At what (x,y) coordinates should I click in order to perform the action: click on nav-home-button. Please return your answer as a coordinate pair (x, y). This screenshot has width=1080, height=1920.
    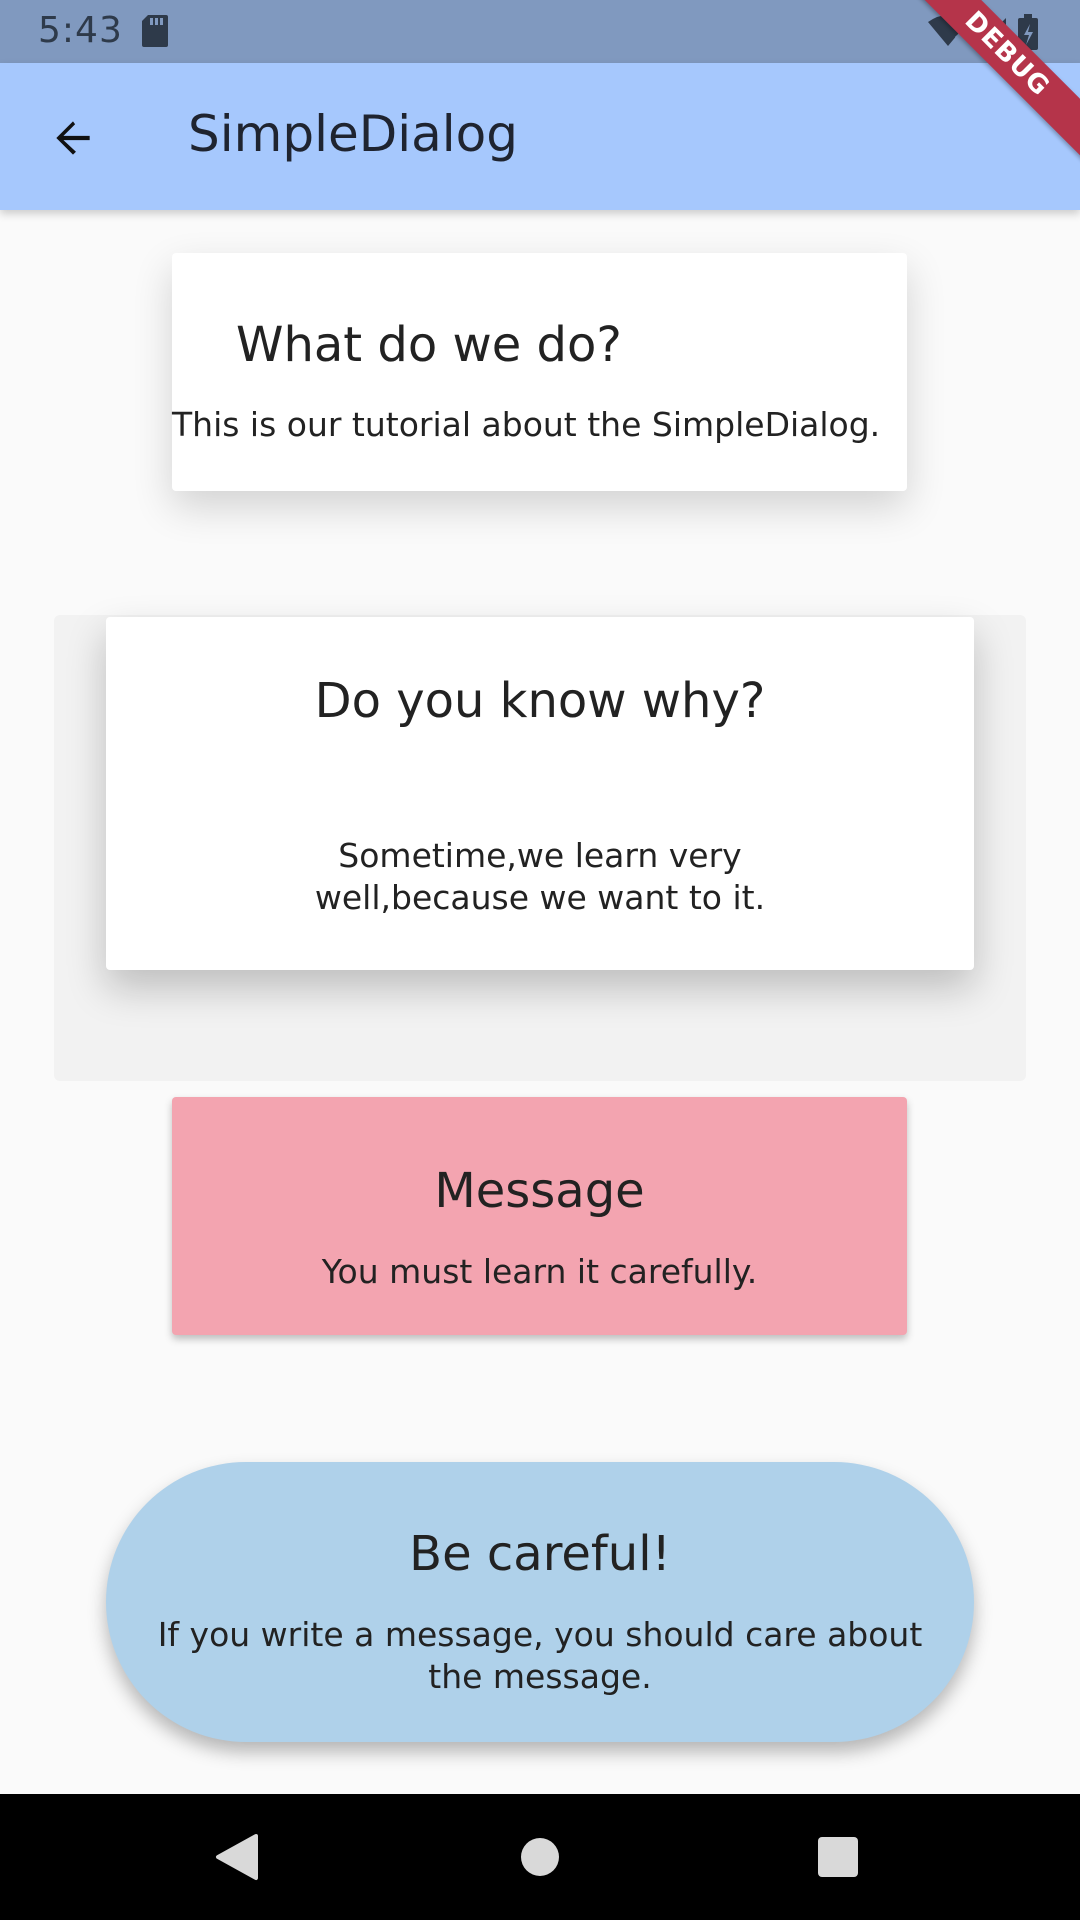
    Looking at the image, I should click on (540, 1857).